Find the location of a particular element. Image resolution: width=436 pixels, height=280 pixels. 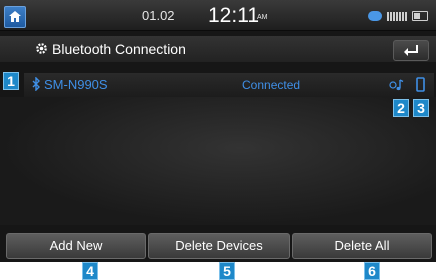

callout-marker-2: 2 is located at coordinates (401, 108).